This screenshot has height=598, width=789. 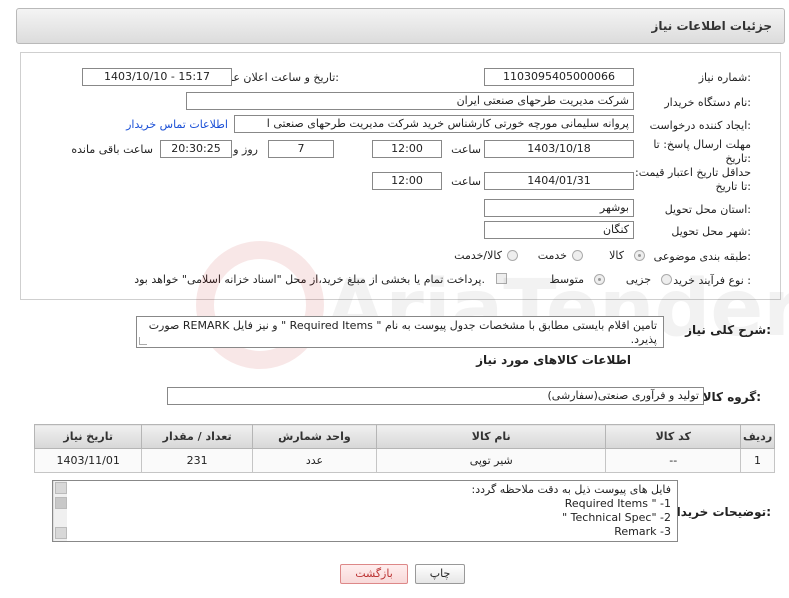 I want to click on price-date-field: 1404/01/31, so click(x=559, y=181).